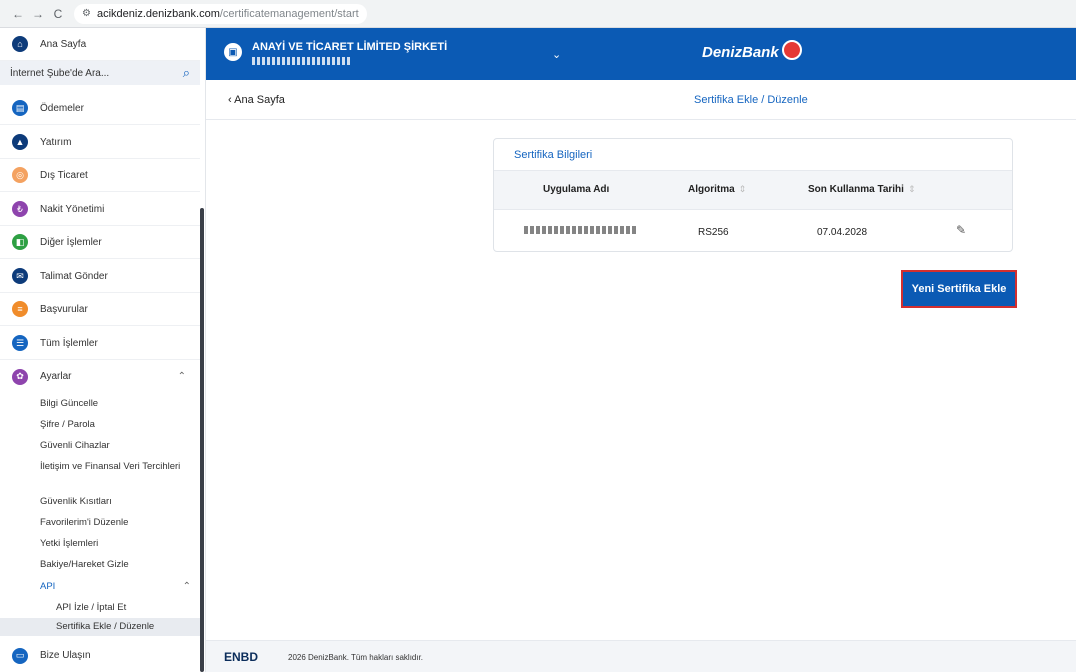 The width and height of the screenshot is (1076, 672). I want to click on table-cell-expiry: 07.04.2028, so click(842, 232).